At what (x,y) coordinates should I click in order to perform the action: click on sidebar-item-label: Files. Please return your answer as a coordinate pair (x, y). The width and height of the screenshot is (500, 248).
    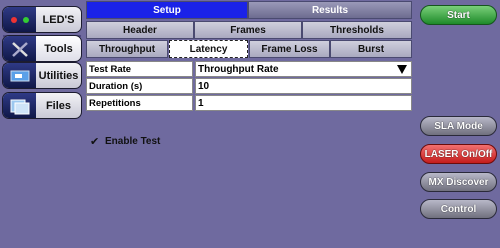
    Looking at the image, I should click on (58, 105).